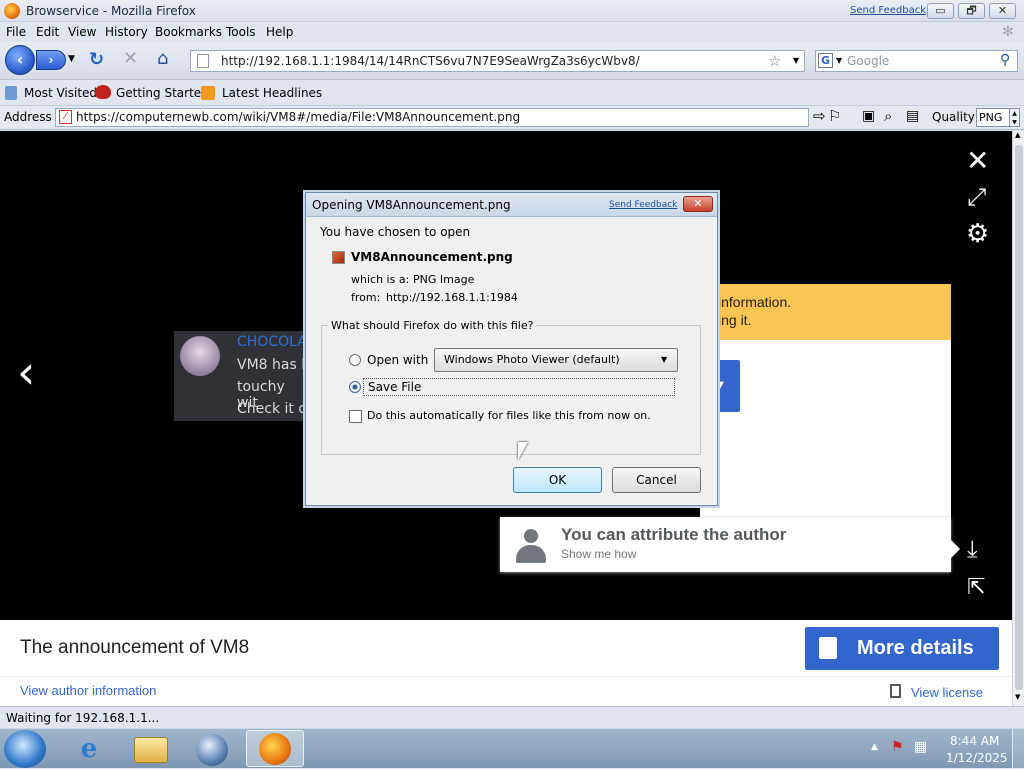  What do you see at coordinates (272, 342) in the screenshot?
I see `post-author: CHOCOLA` at bounding box center [272, 342].